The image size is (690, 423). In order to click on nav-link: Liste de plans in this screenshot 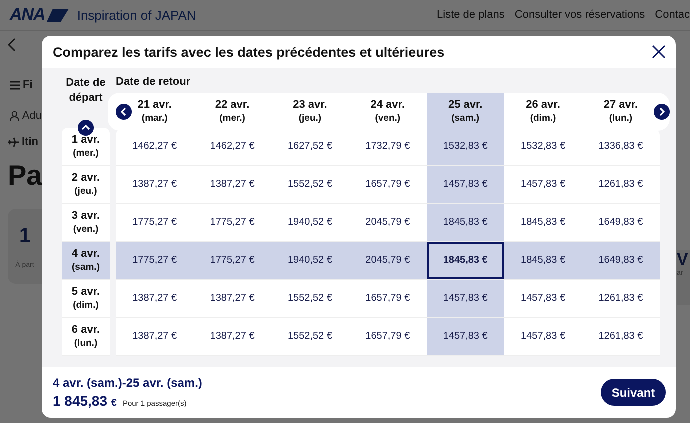, I will do `click(471, 15)`.